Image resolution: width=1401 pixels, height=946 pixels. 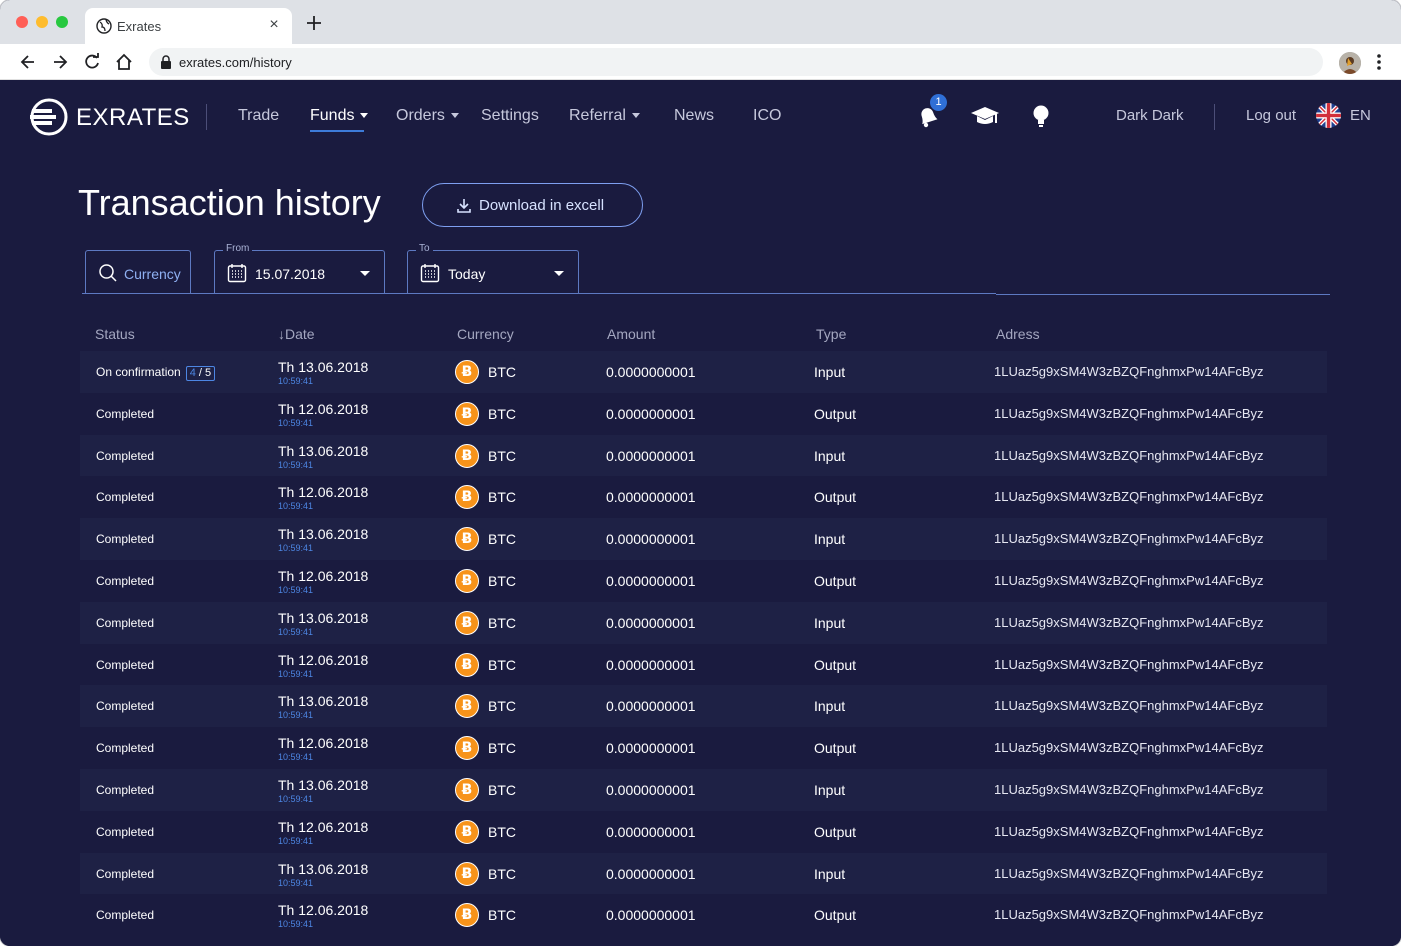 What do you see at coordinates (767, 116) in the screenshot?
I see `nav-ico: ICO` at bounding box center [767, 116].